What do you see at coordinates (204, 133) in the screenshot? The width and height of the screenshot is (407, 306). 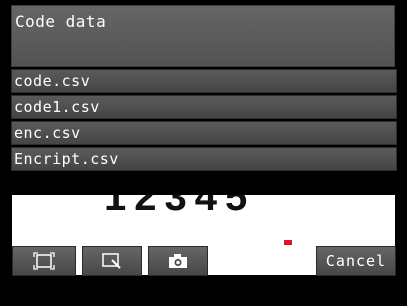 I see `file-item-enc-csv: enc.csv` at bounding box center [204, 133].